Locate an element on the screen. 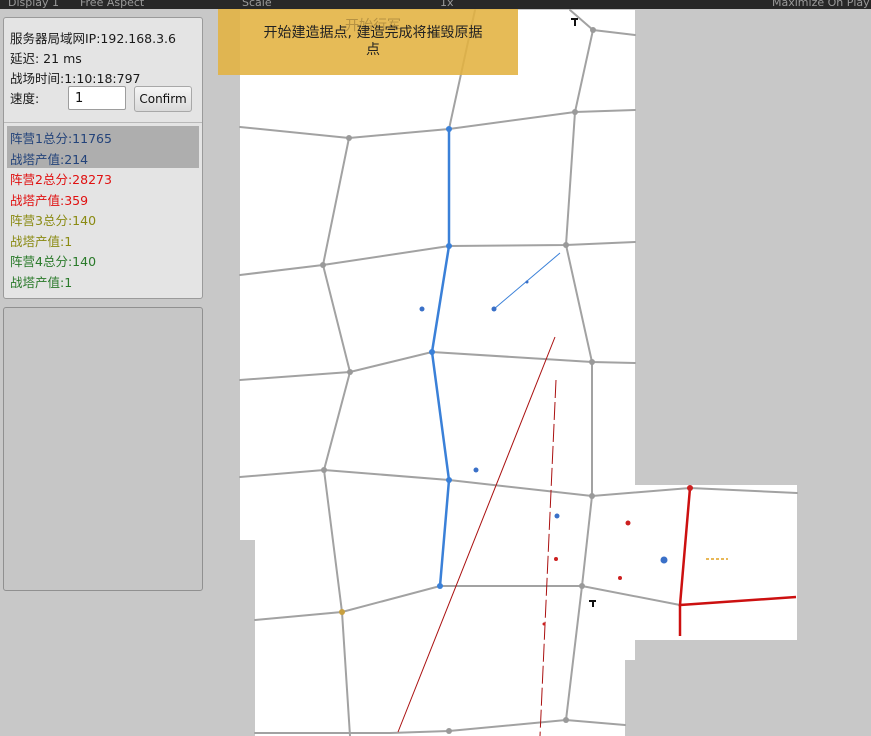 Image resolution: width=871 pixels, height=736 pixels. team-total-score: 阵营3总分:140 is located at coordinates (53, 220).